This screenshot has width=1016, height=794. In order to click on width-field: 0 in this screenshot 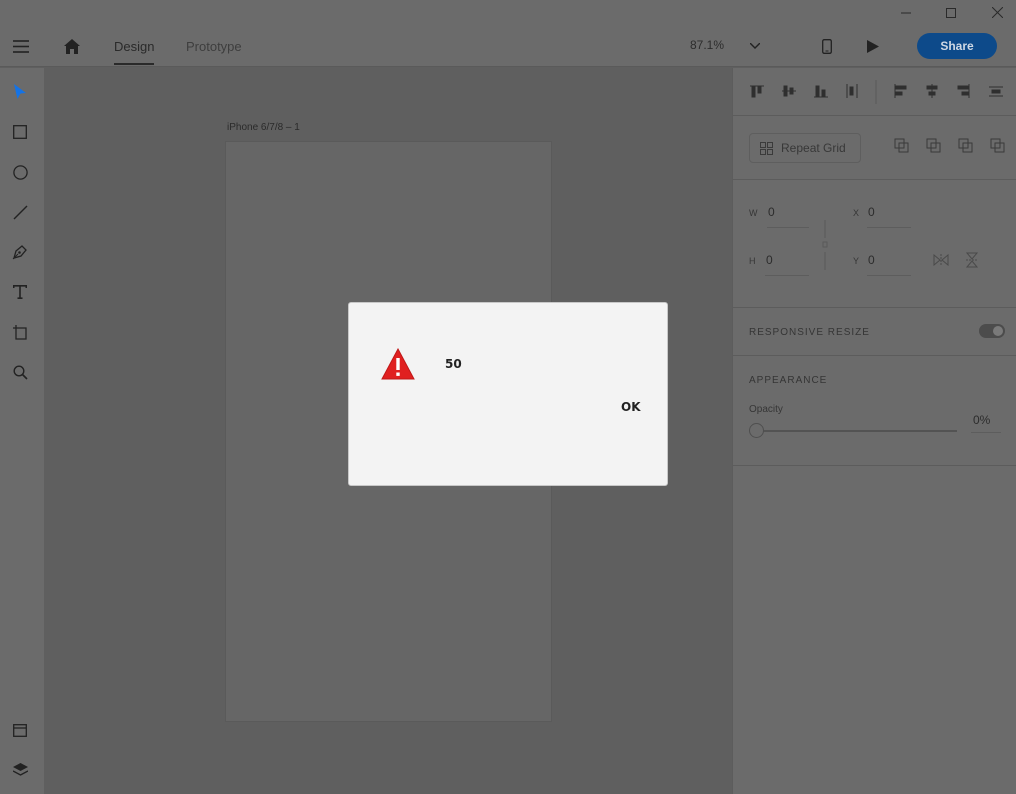, I will do `click(771, 212)`.